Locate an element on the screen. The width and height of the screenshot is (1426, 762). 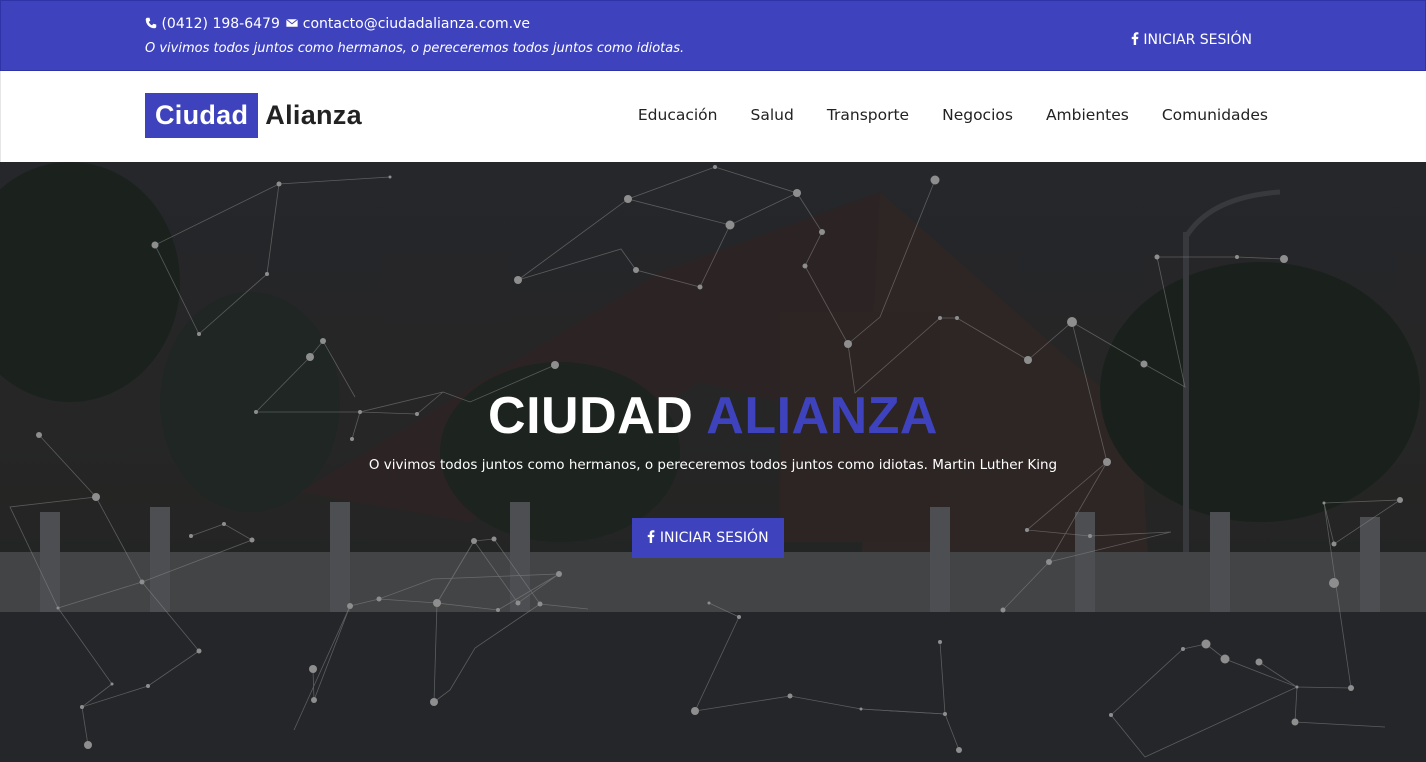
hero-login-label: INICIAR SESIÓN is located at coordinates (714, 538).